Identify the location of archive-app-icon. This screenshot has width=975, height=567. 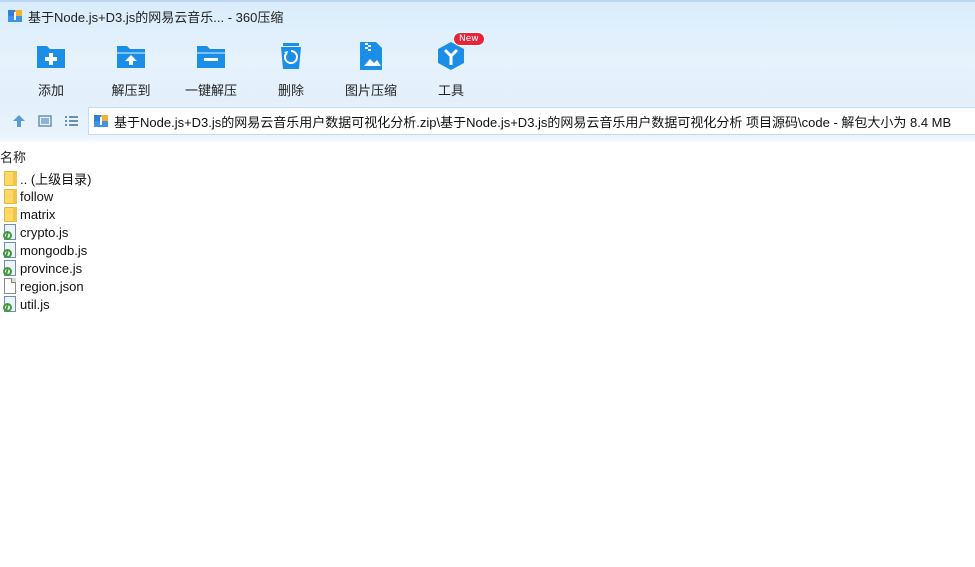
(15, 16).